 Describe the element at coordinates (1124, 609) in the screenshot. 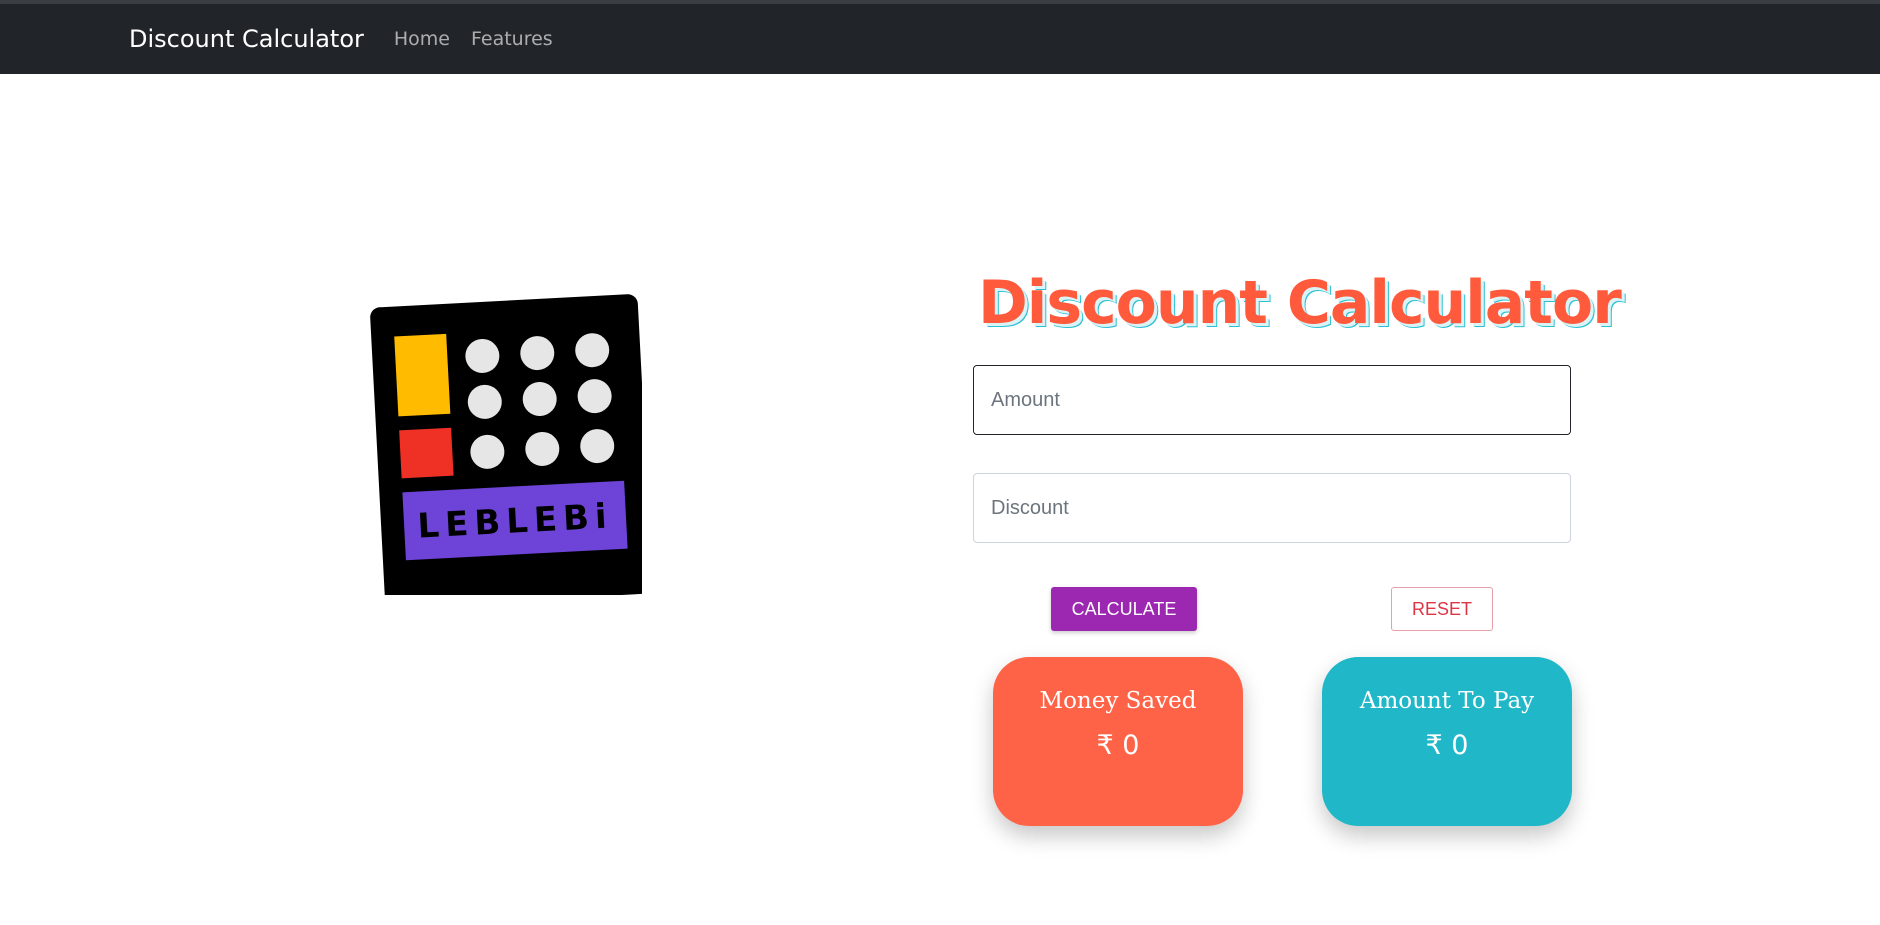

I see `calculate-button: CALCULATE` at that location.